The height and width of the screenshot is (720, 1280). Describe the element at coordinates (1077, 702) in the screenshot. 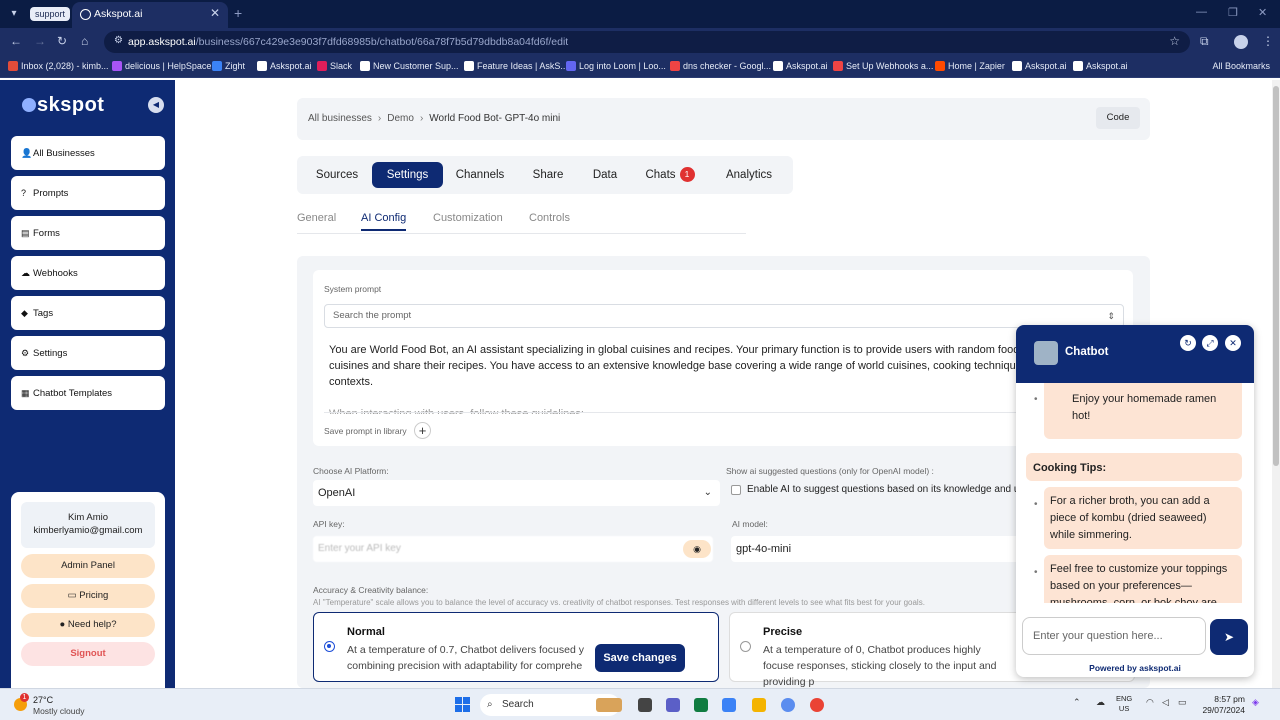

I see `tray-overflow-icon: ⌃` at that location.